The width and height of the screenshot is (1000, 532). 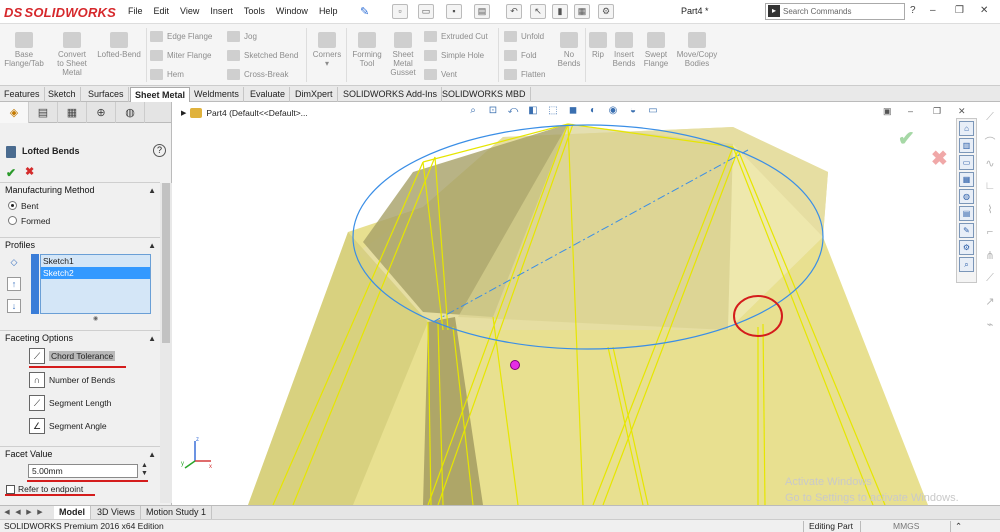 What do you see at coordinates (990, 233) in the screenshot?
I see `fillet-icon: ⌐` at bounding box center [990, 233].